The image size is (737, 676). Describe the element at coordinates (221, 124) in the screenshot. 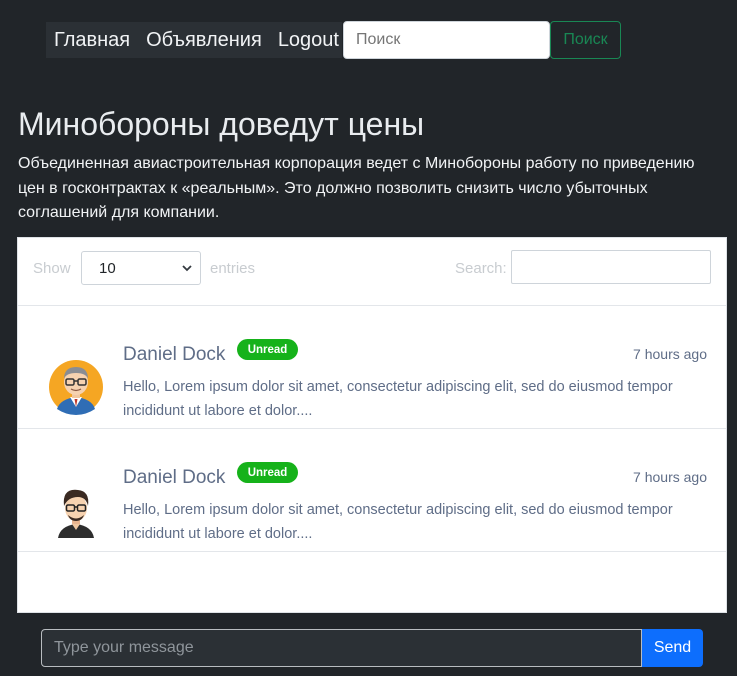

I see `page-title: Минобороны доведут цены` at that location.